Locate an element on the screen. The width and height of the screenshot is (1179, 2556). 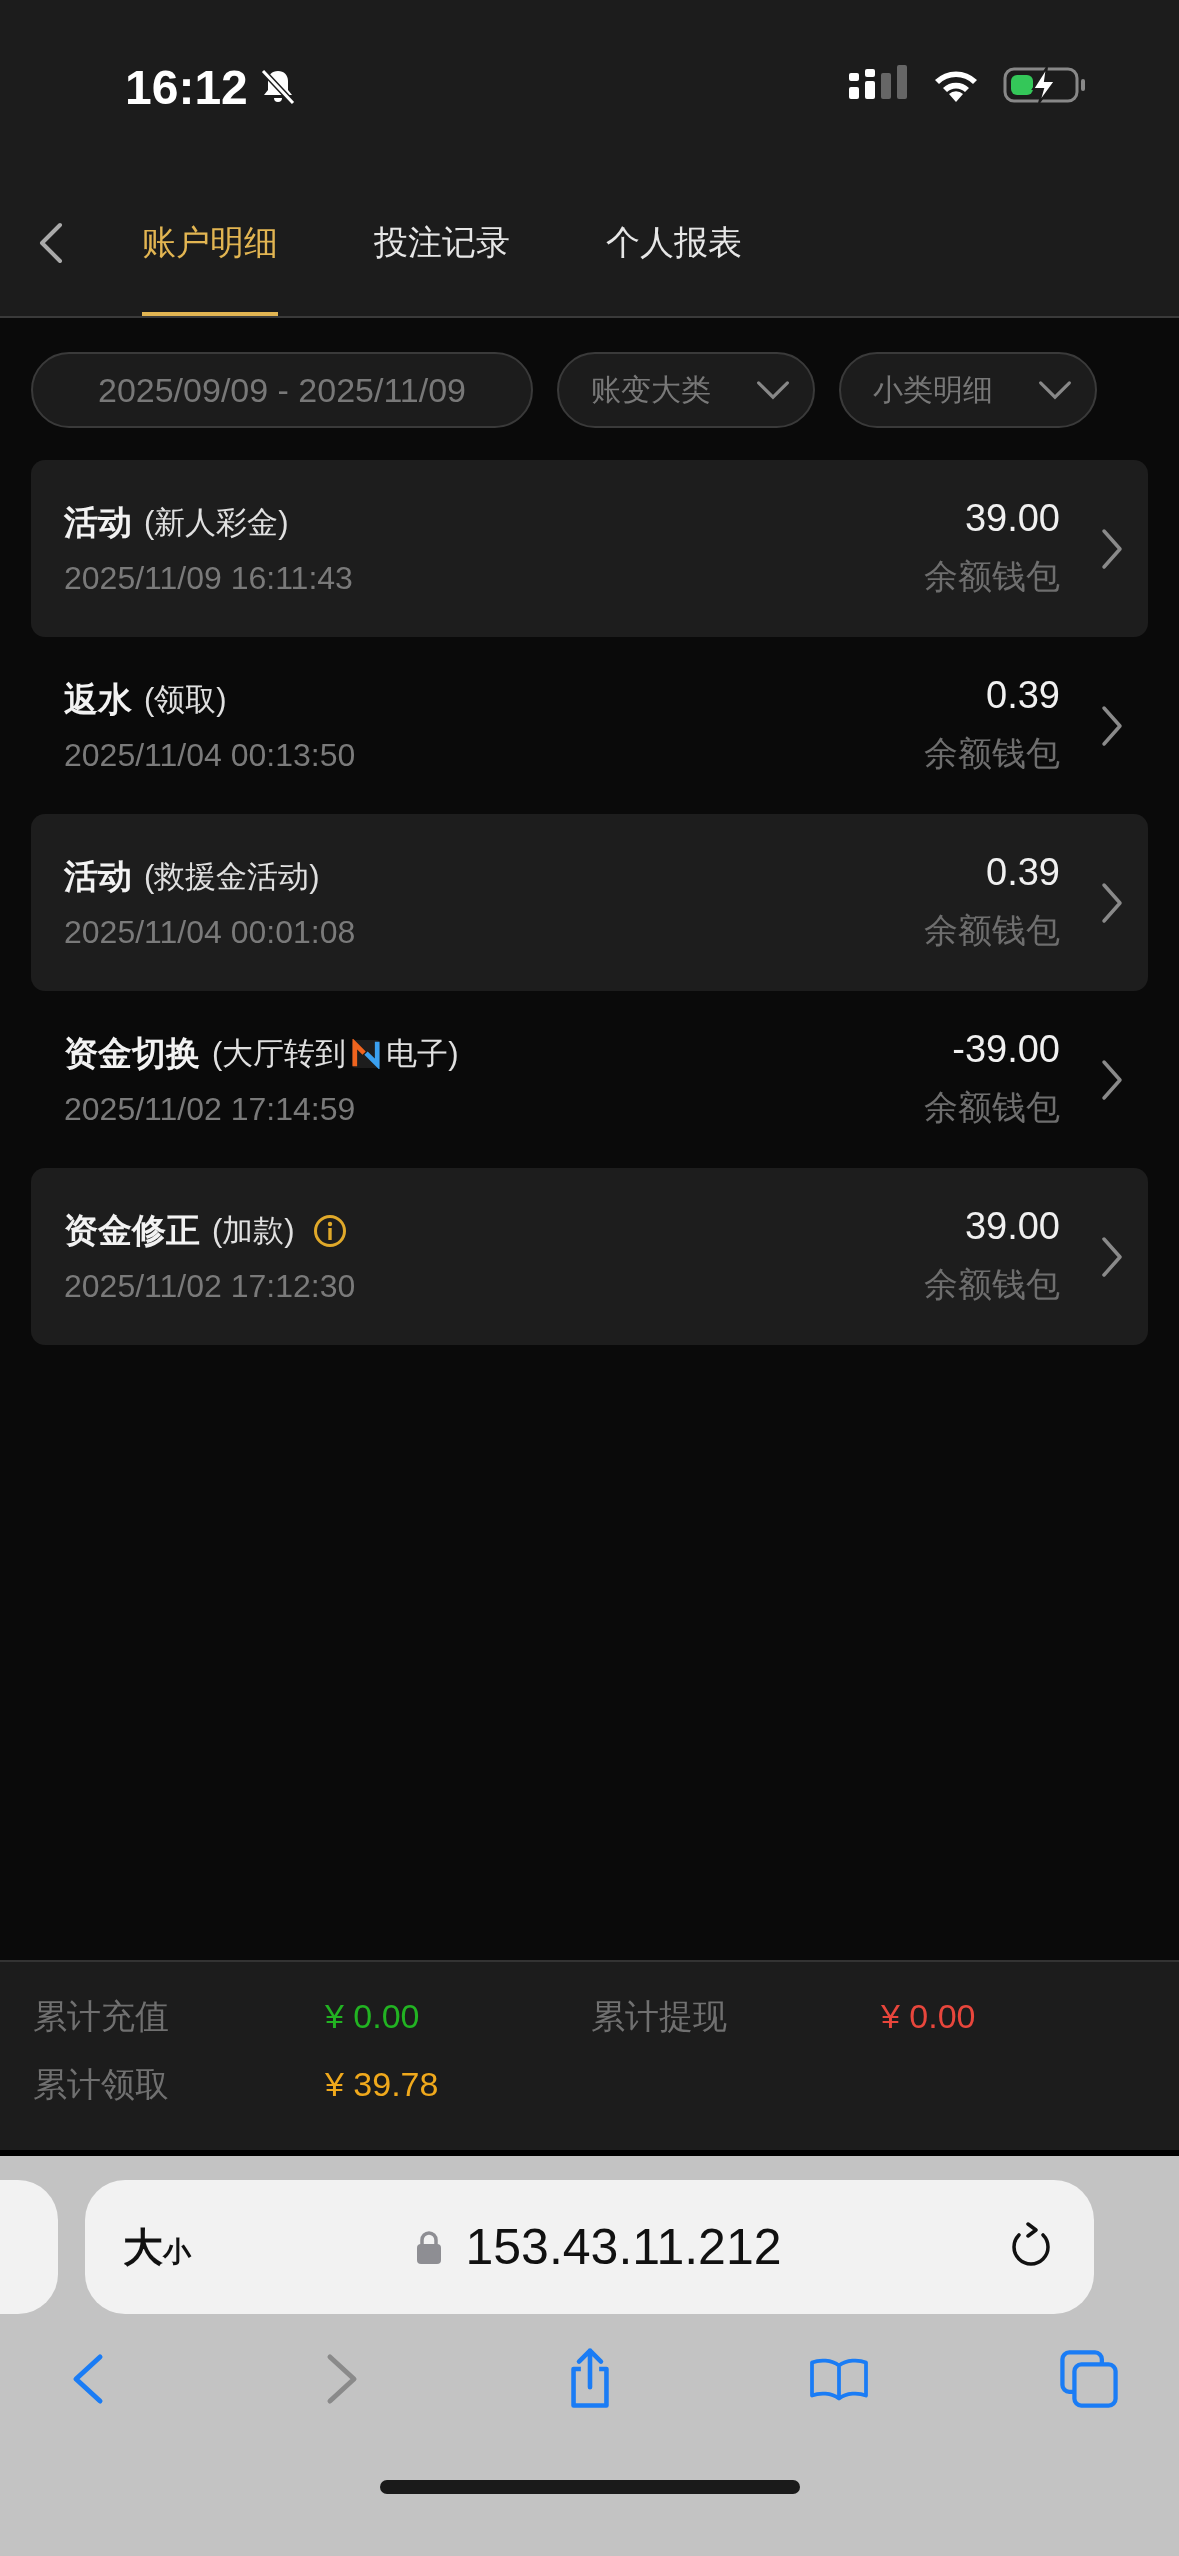
url-text: 153.43.11.212 is located at coordinates (623, 2247).